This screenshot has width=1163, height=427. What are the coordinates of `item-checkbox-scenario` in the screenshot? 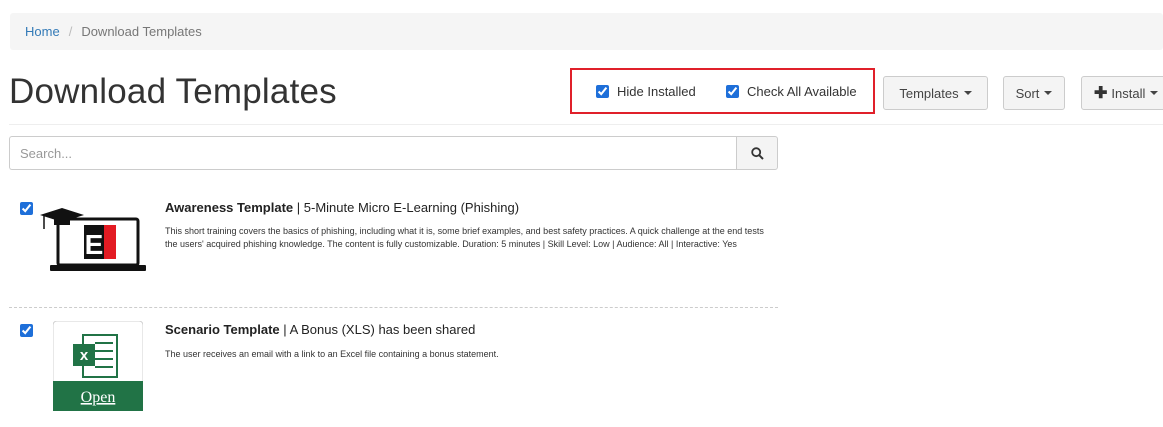 It's located at (26, 330).